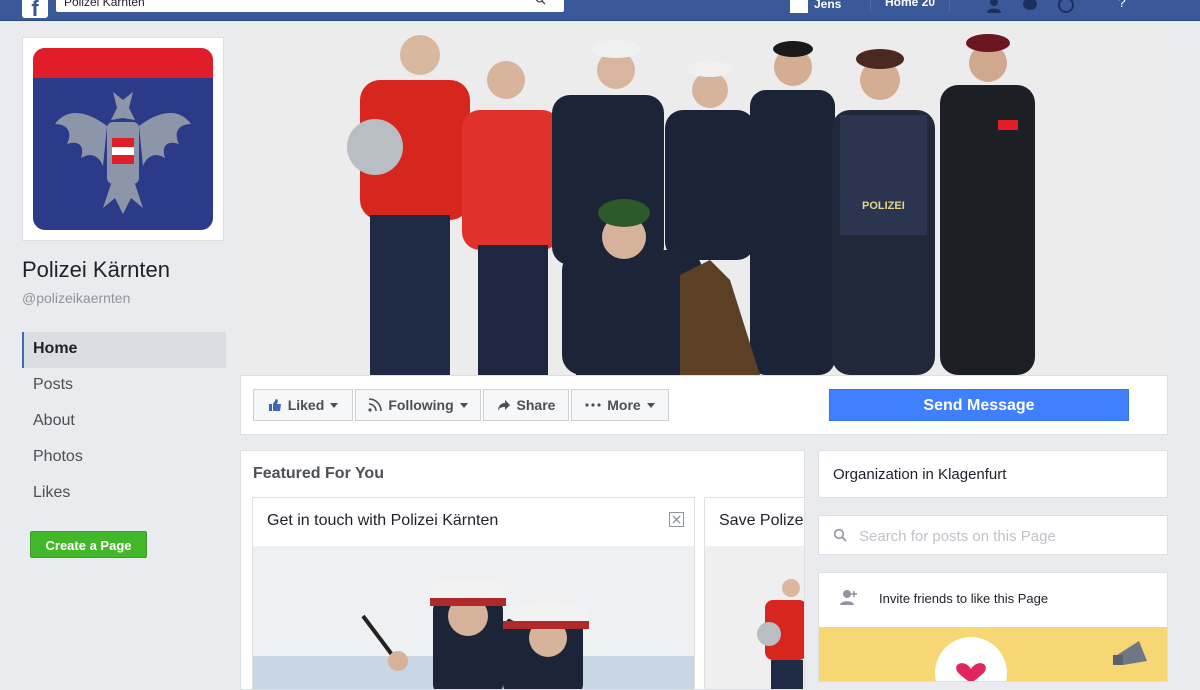 This screenshot has height=690, width=1200. What do you see at coordinates (306, 405) in the screenshot?
I see `liked-label: Liked` at bounding box center [306, 405].